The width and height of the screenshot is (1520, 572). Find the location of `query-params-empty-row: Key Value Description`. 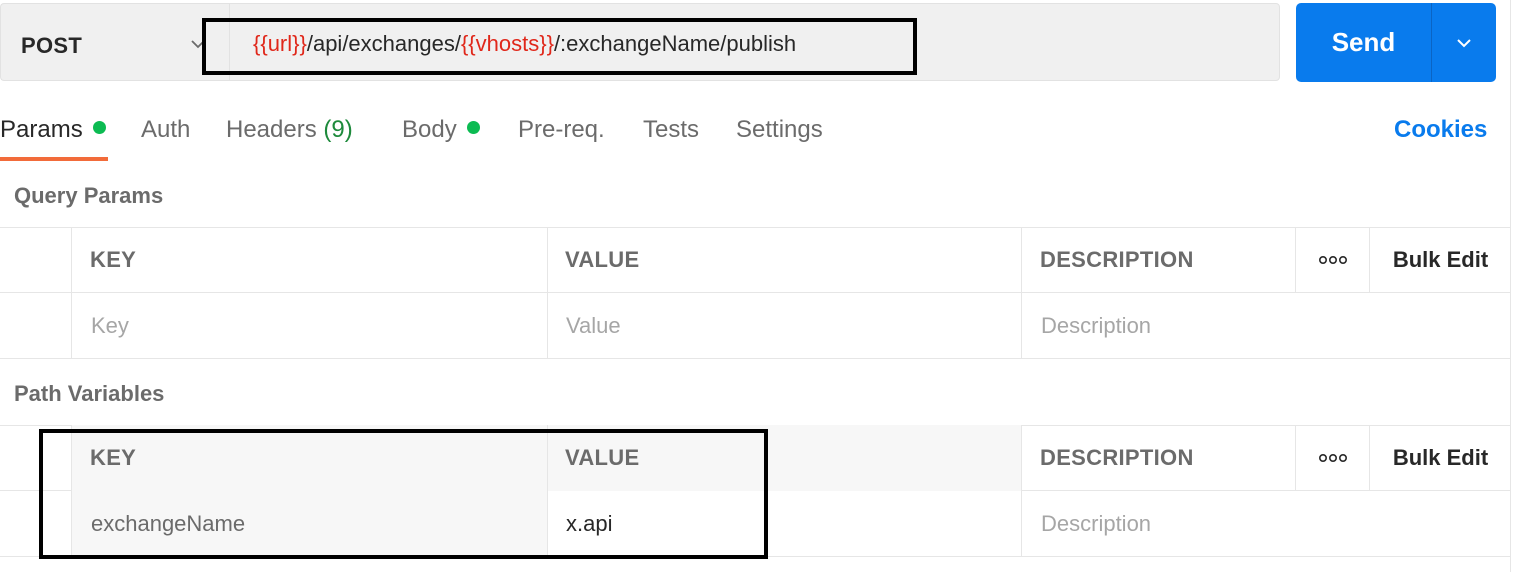

query-params-empty-row: Key Value Description is located at coordinates (755, 326).